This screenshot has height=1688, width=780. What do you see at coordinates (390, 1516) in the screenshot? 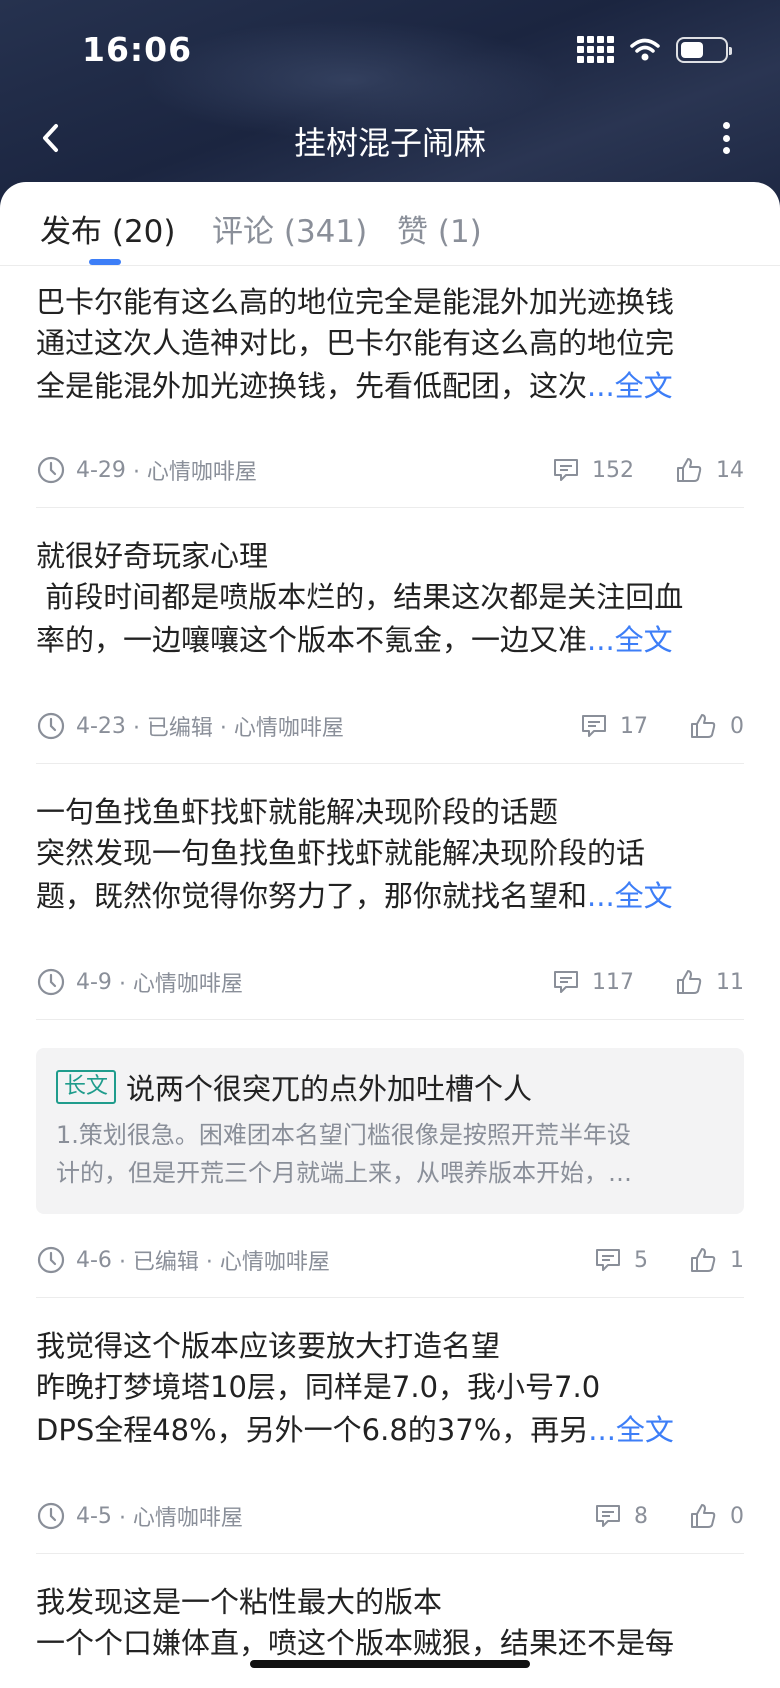
I see `post-meta: 4-5 · 心情咖啡屋 8 0` at bounding box center [390, 1516].